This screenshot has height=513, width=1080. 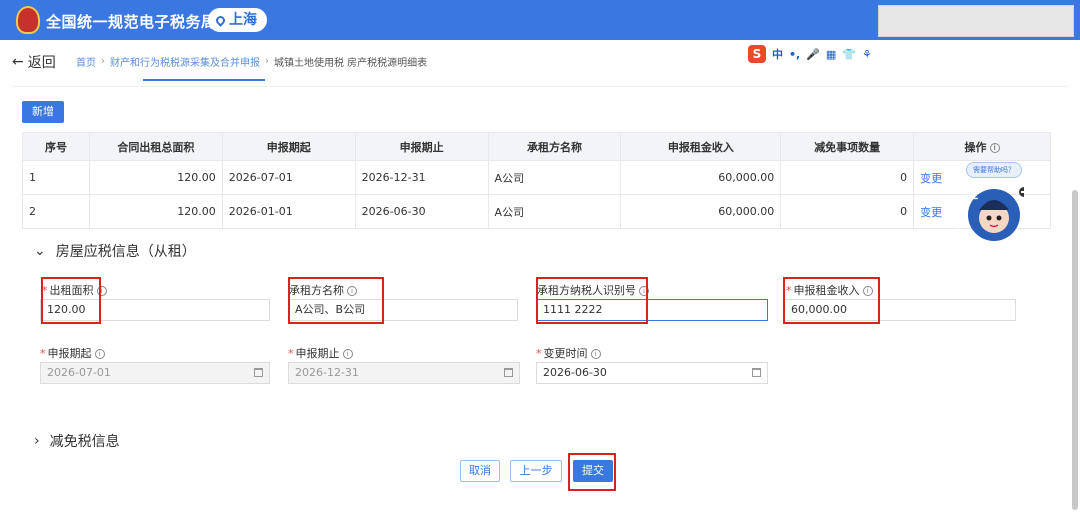 What do you see at coordinates (540, 20) in the screenshot?
I see `top-bar: 全国统一规范电子税务局 上海` at bounding box center [540, 20].